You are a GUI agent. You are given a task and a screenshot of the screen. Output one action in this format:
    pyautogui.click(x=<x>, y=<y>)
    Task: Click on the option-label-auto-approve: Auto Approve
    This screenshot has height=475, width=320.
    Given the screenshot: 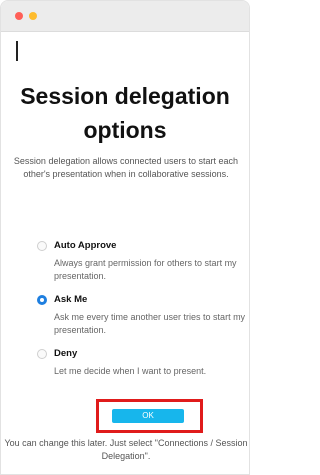 What is the action you would take?
    pyautogui.click(x=85, y=245)
    